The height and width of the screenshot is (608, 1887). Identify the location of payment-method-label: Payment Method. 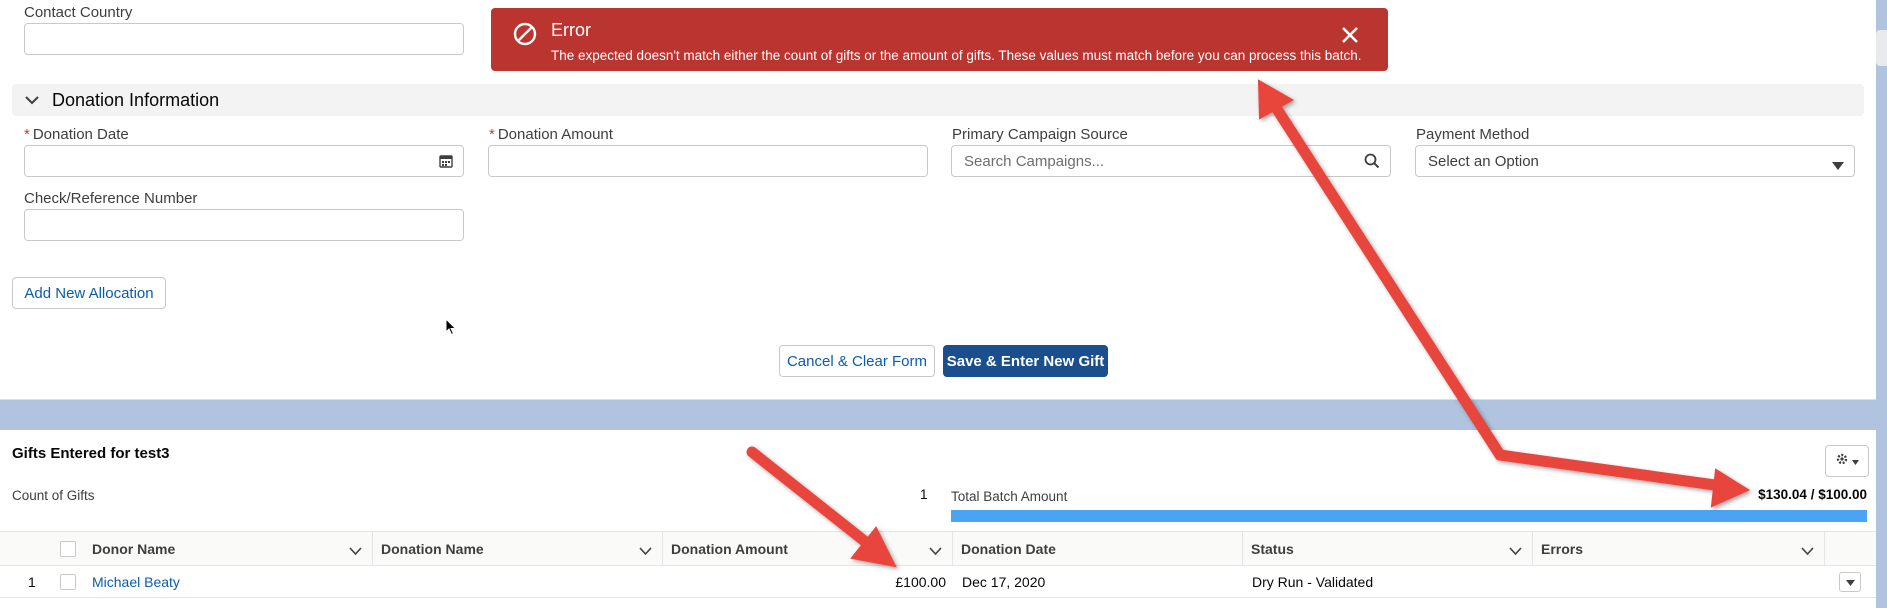
(1473, 134).